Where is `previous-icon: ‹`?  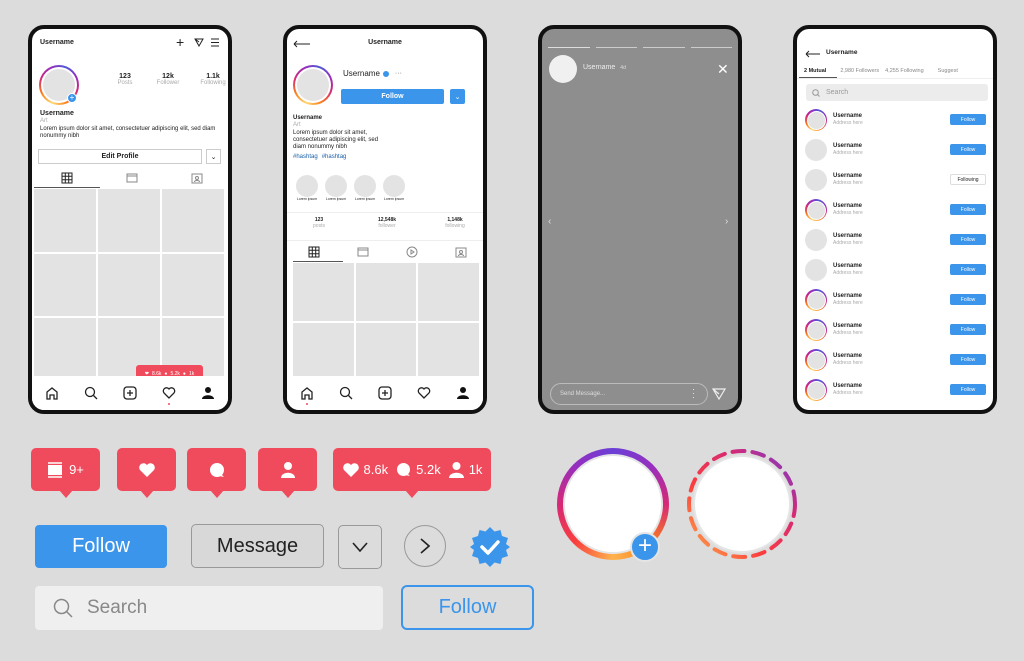
previous-icon: ‹ is located at coordinates (549, 221).